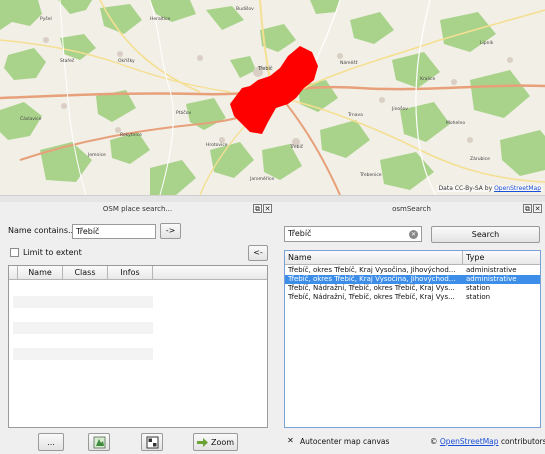 Image resolution: width=545 pixels, height=454 pixels. Describe the element at coordinates (522, 441) in the screenshot. I see `copyright-suffix: contributors` at that location.